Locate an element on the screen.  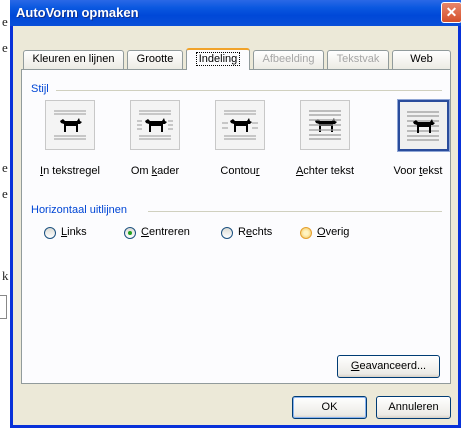
wrap-square-button is located at coordinates (155, 125).